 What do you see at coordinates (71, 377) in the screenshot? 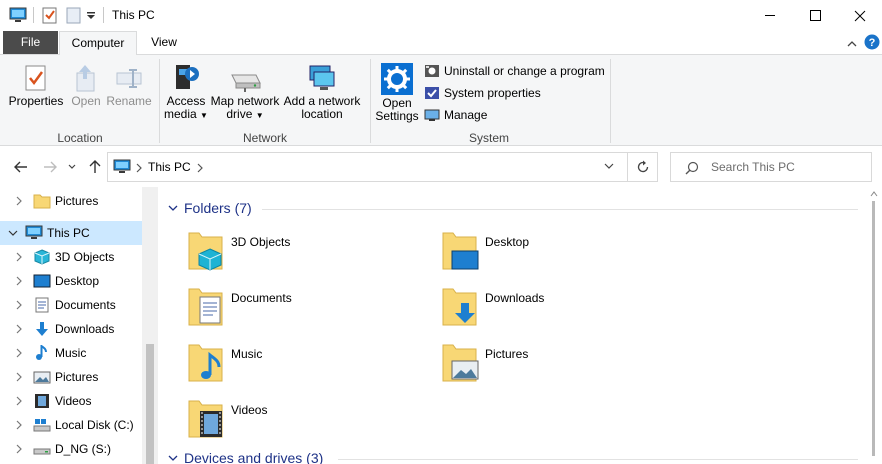
I see `nav-item-pictures: Pictures` at bounding box center [71, 377].